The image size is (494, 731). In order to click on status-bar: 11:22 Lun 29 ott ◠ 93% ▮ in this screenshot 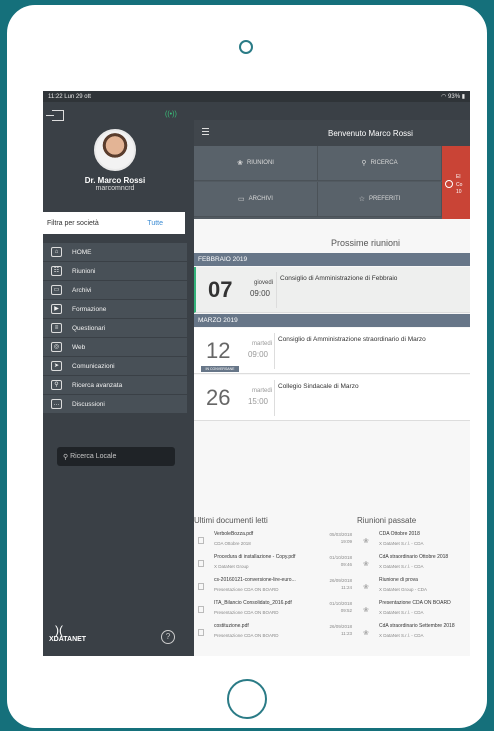, I will do `click(256, 96)`.